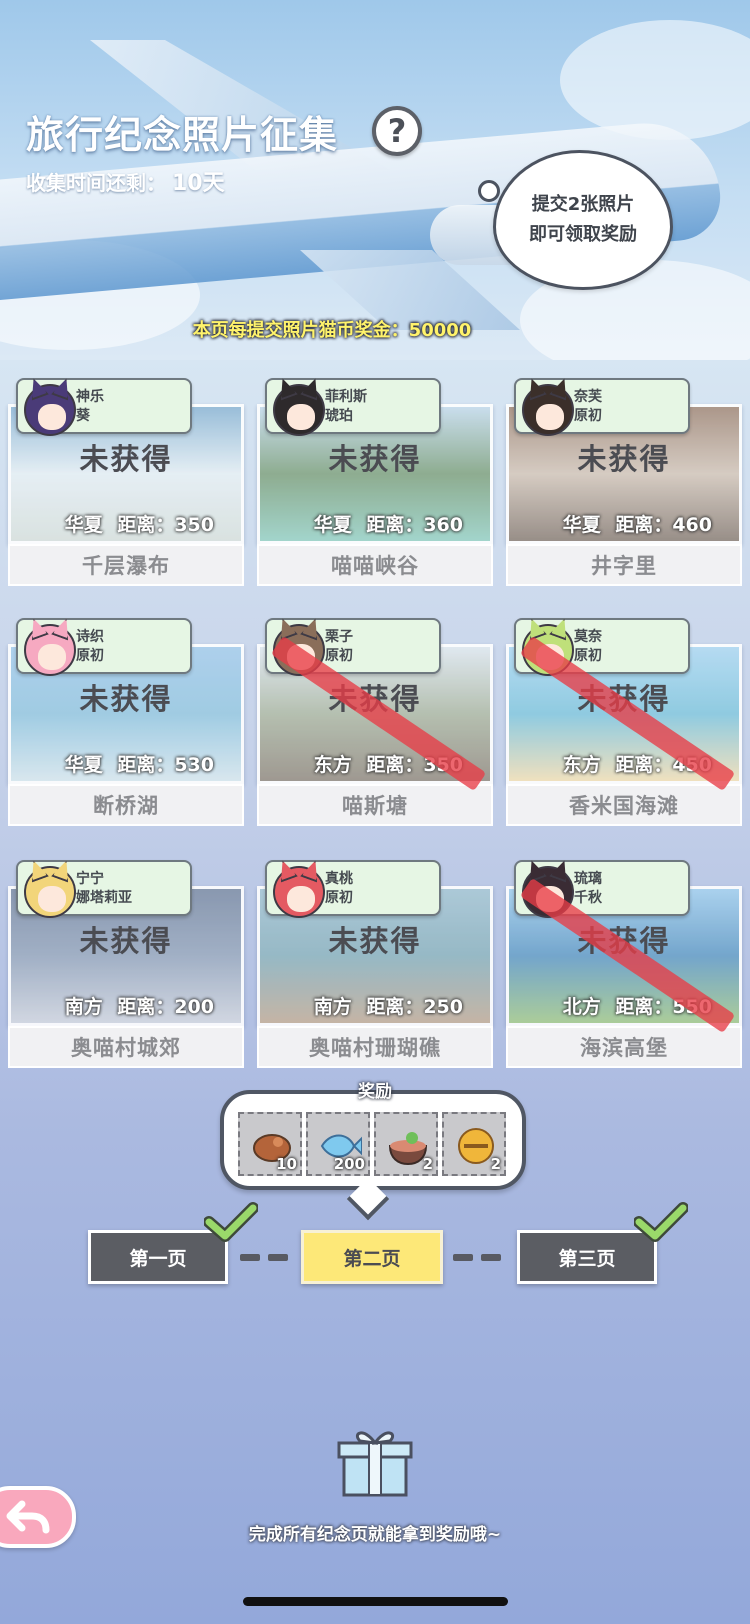 This screenshot has width=750, height=1624. I want to click on character-tag: 神乐 葵, so click(104, 407).